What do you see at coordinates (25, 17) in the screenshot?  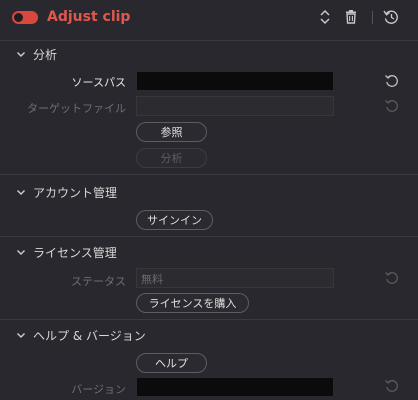 I see `enable-toggle` at bounding box center [25, 17].